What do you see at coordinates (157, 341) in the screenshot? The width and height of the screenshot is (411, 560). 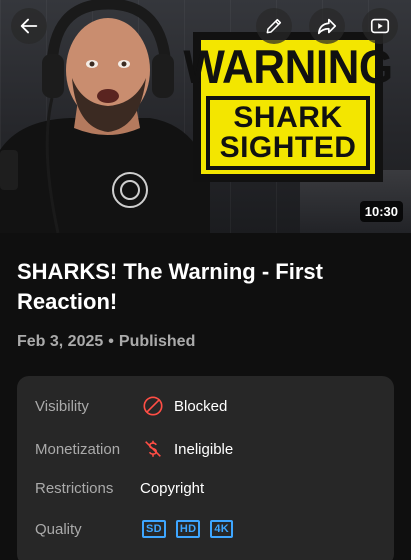 I see `publish-status: Published` at bounding box center [157, 341].